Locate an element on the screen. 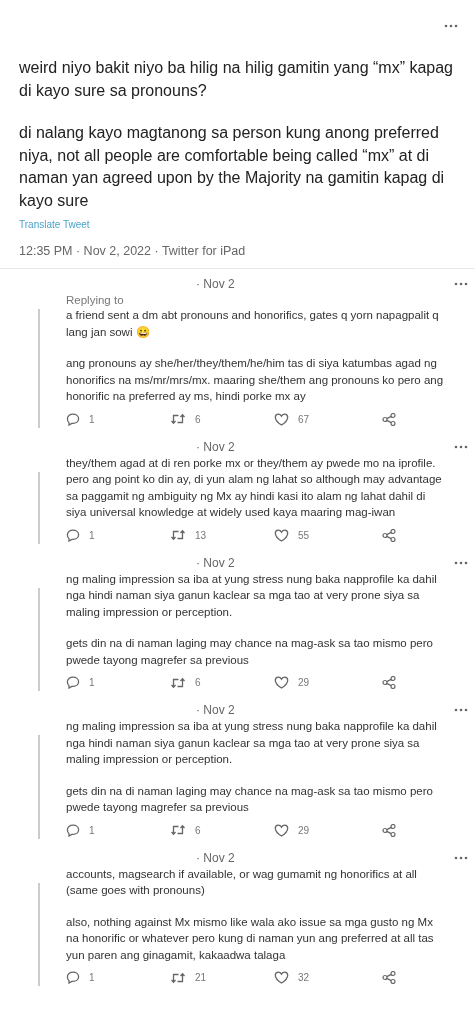 The image size is (474, 1009). like-count: 67 is located at coordinates (304, 419).